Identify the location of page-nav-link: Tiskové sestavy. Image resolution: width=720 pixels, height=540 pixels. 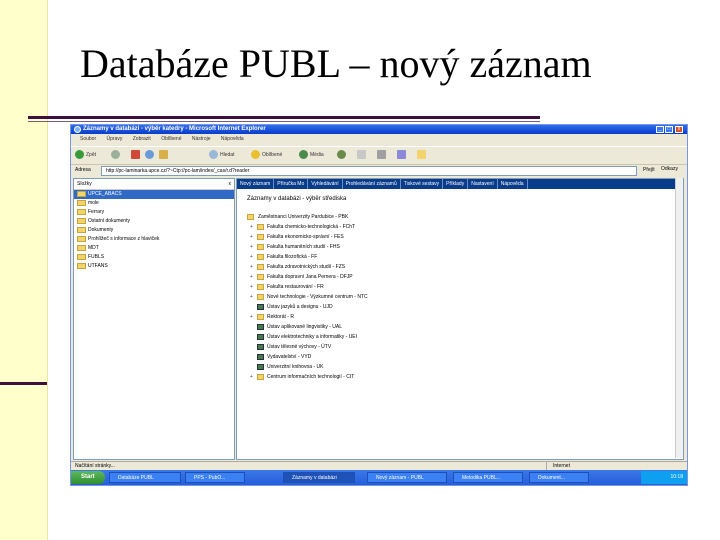
(422, 184).